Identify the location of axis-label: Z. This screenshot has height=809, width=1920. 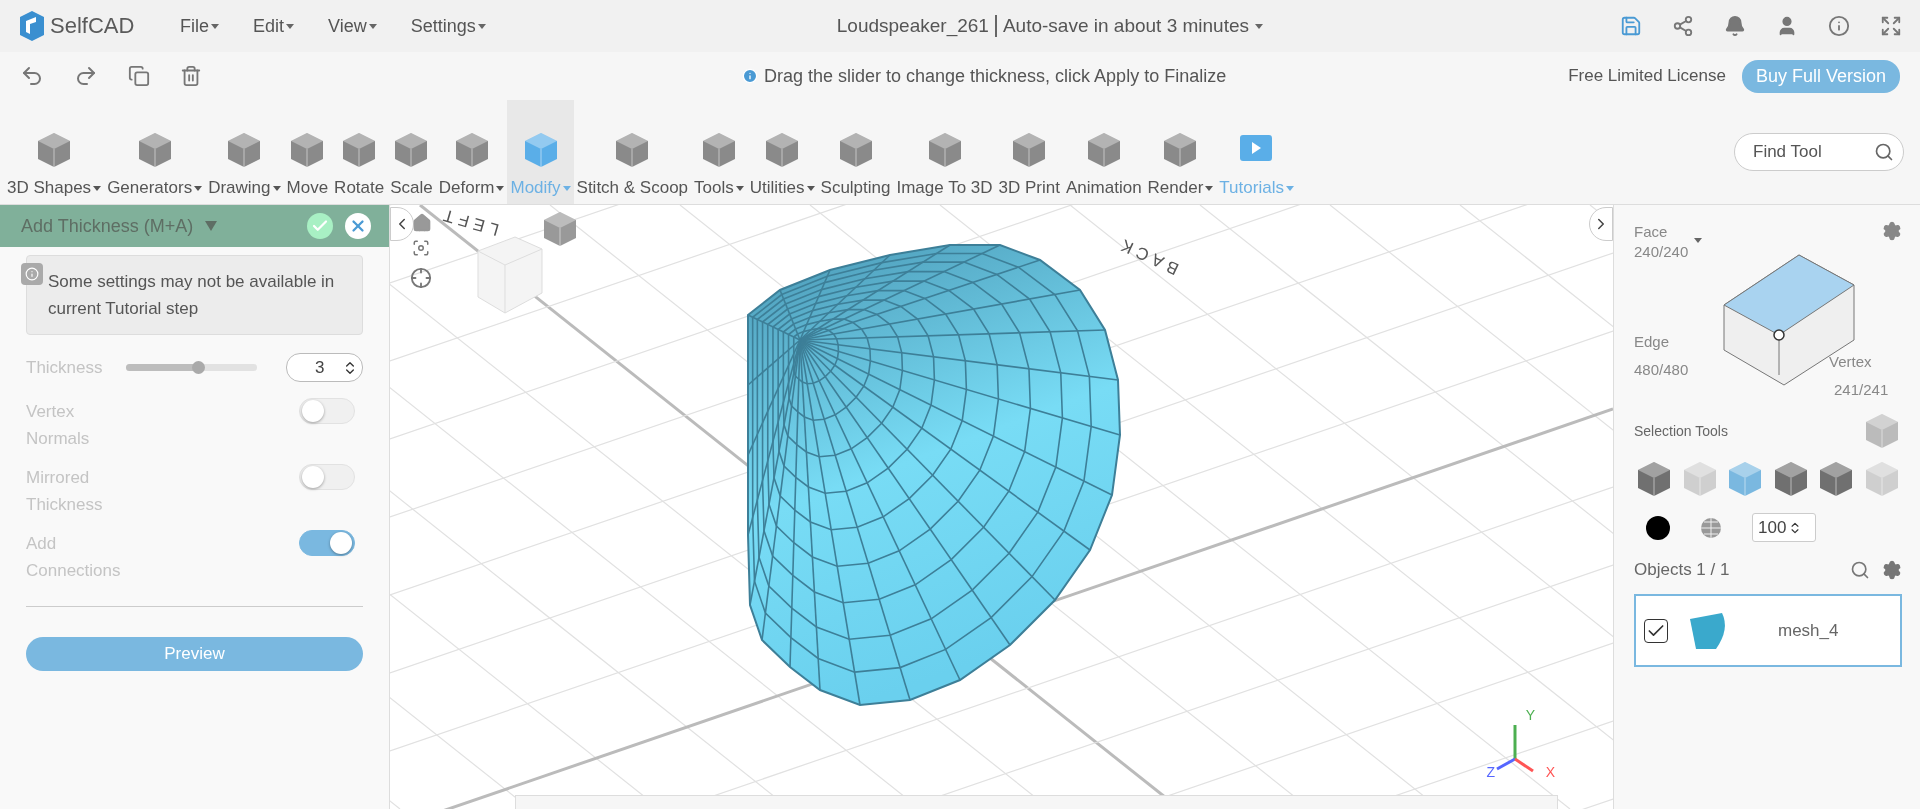
(1490, 772).